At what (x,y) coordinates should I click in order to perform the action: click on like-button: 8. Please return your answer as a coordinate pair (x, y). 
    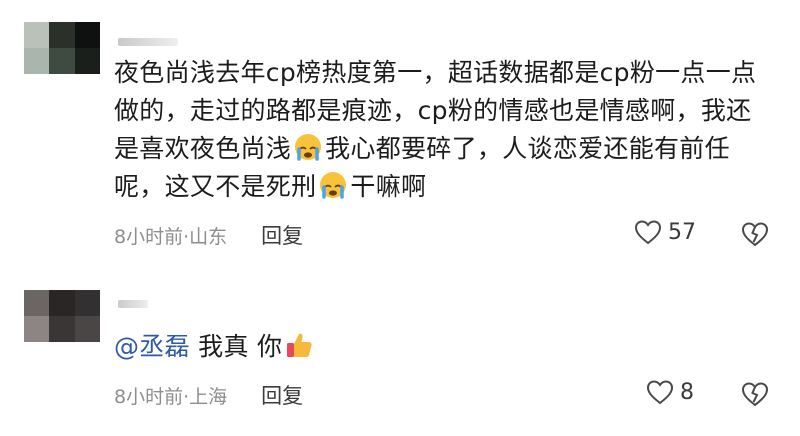
    Looking at the image, I should click on (670, 392).